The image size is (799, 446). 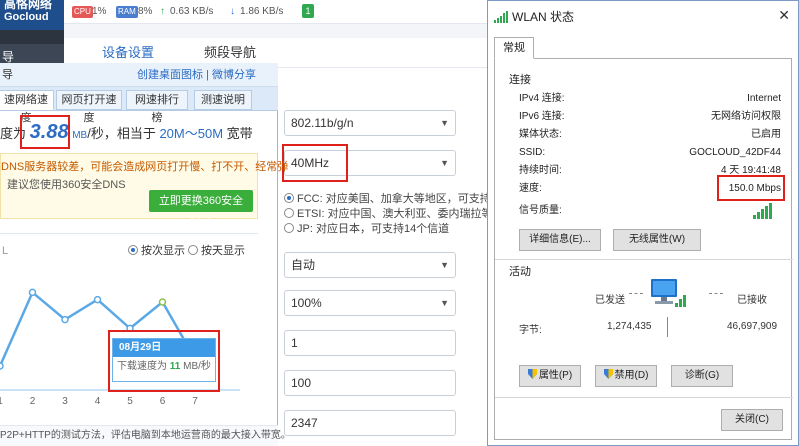 What do you see at coordinates (784, 15) in the screenshot?
I see `close-icon: ✕` at bounding box center [784, 15].